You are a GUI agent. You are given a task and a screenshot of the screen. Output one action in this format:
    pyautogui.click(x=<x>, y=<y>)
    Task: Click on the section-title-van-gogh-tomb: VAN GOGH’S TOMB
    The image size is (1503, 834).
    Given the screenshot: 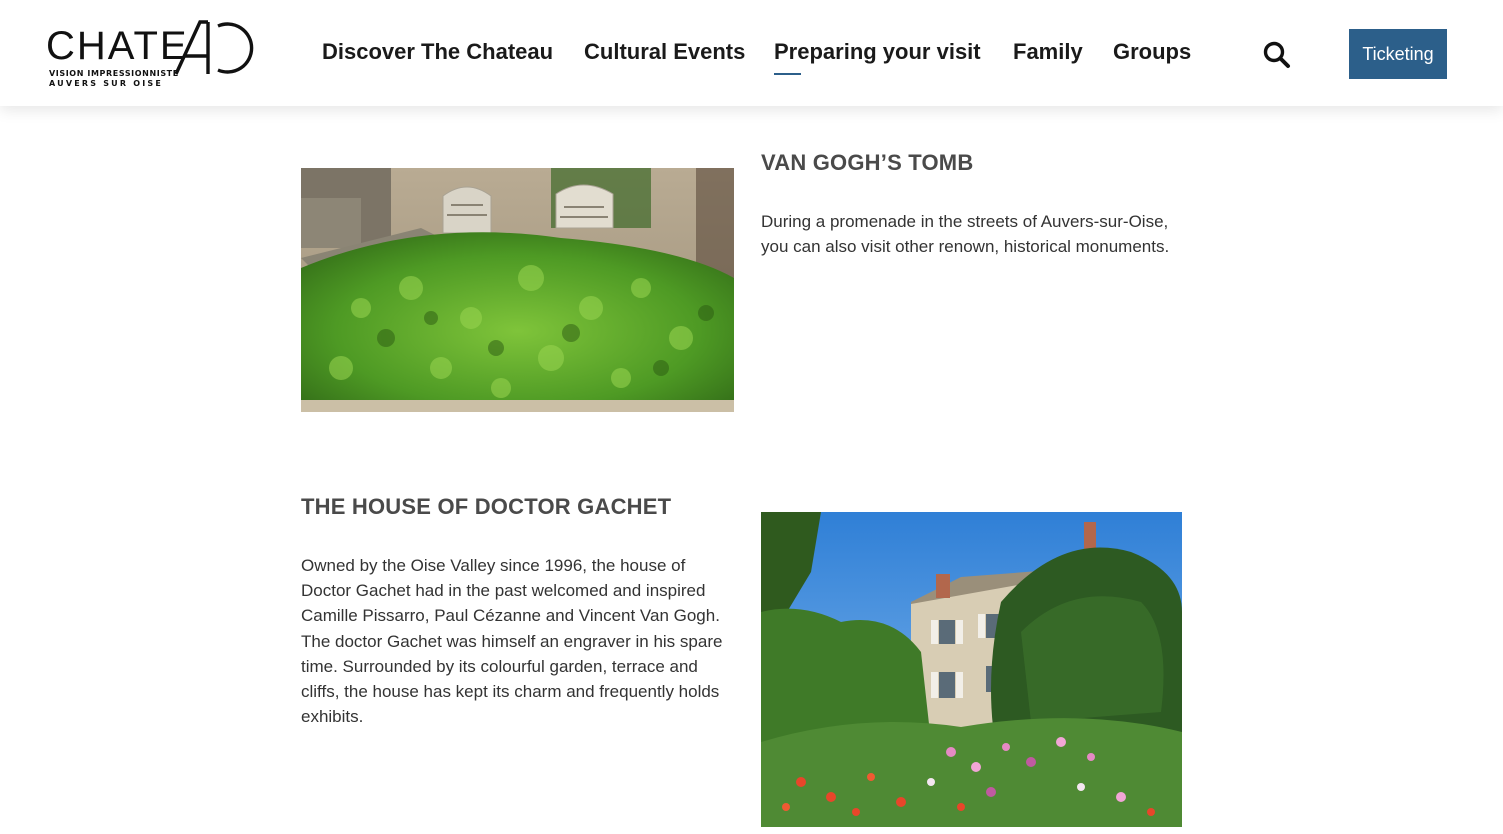 What is the action you would take?
    pyautogui.click(x=867, y=162)
    